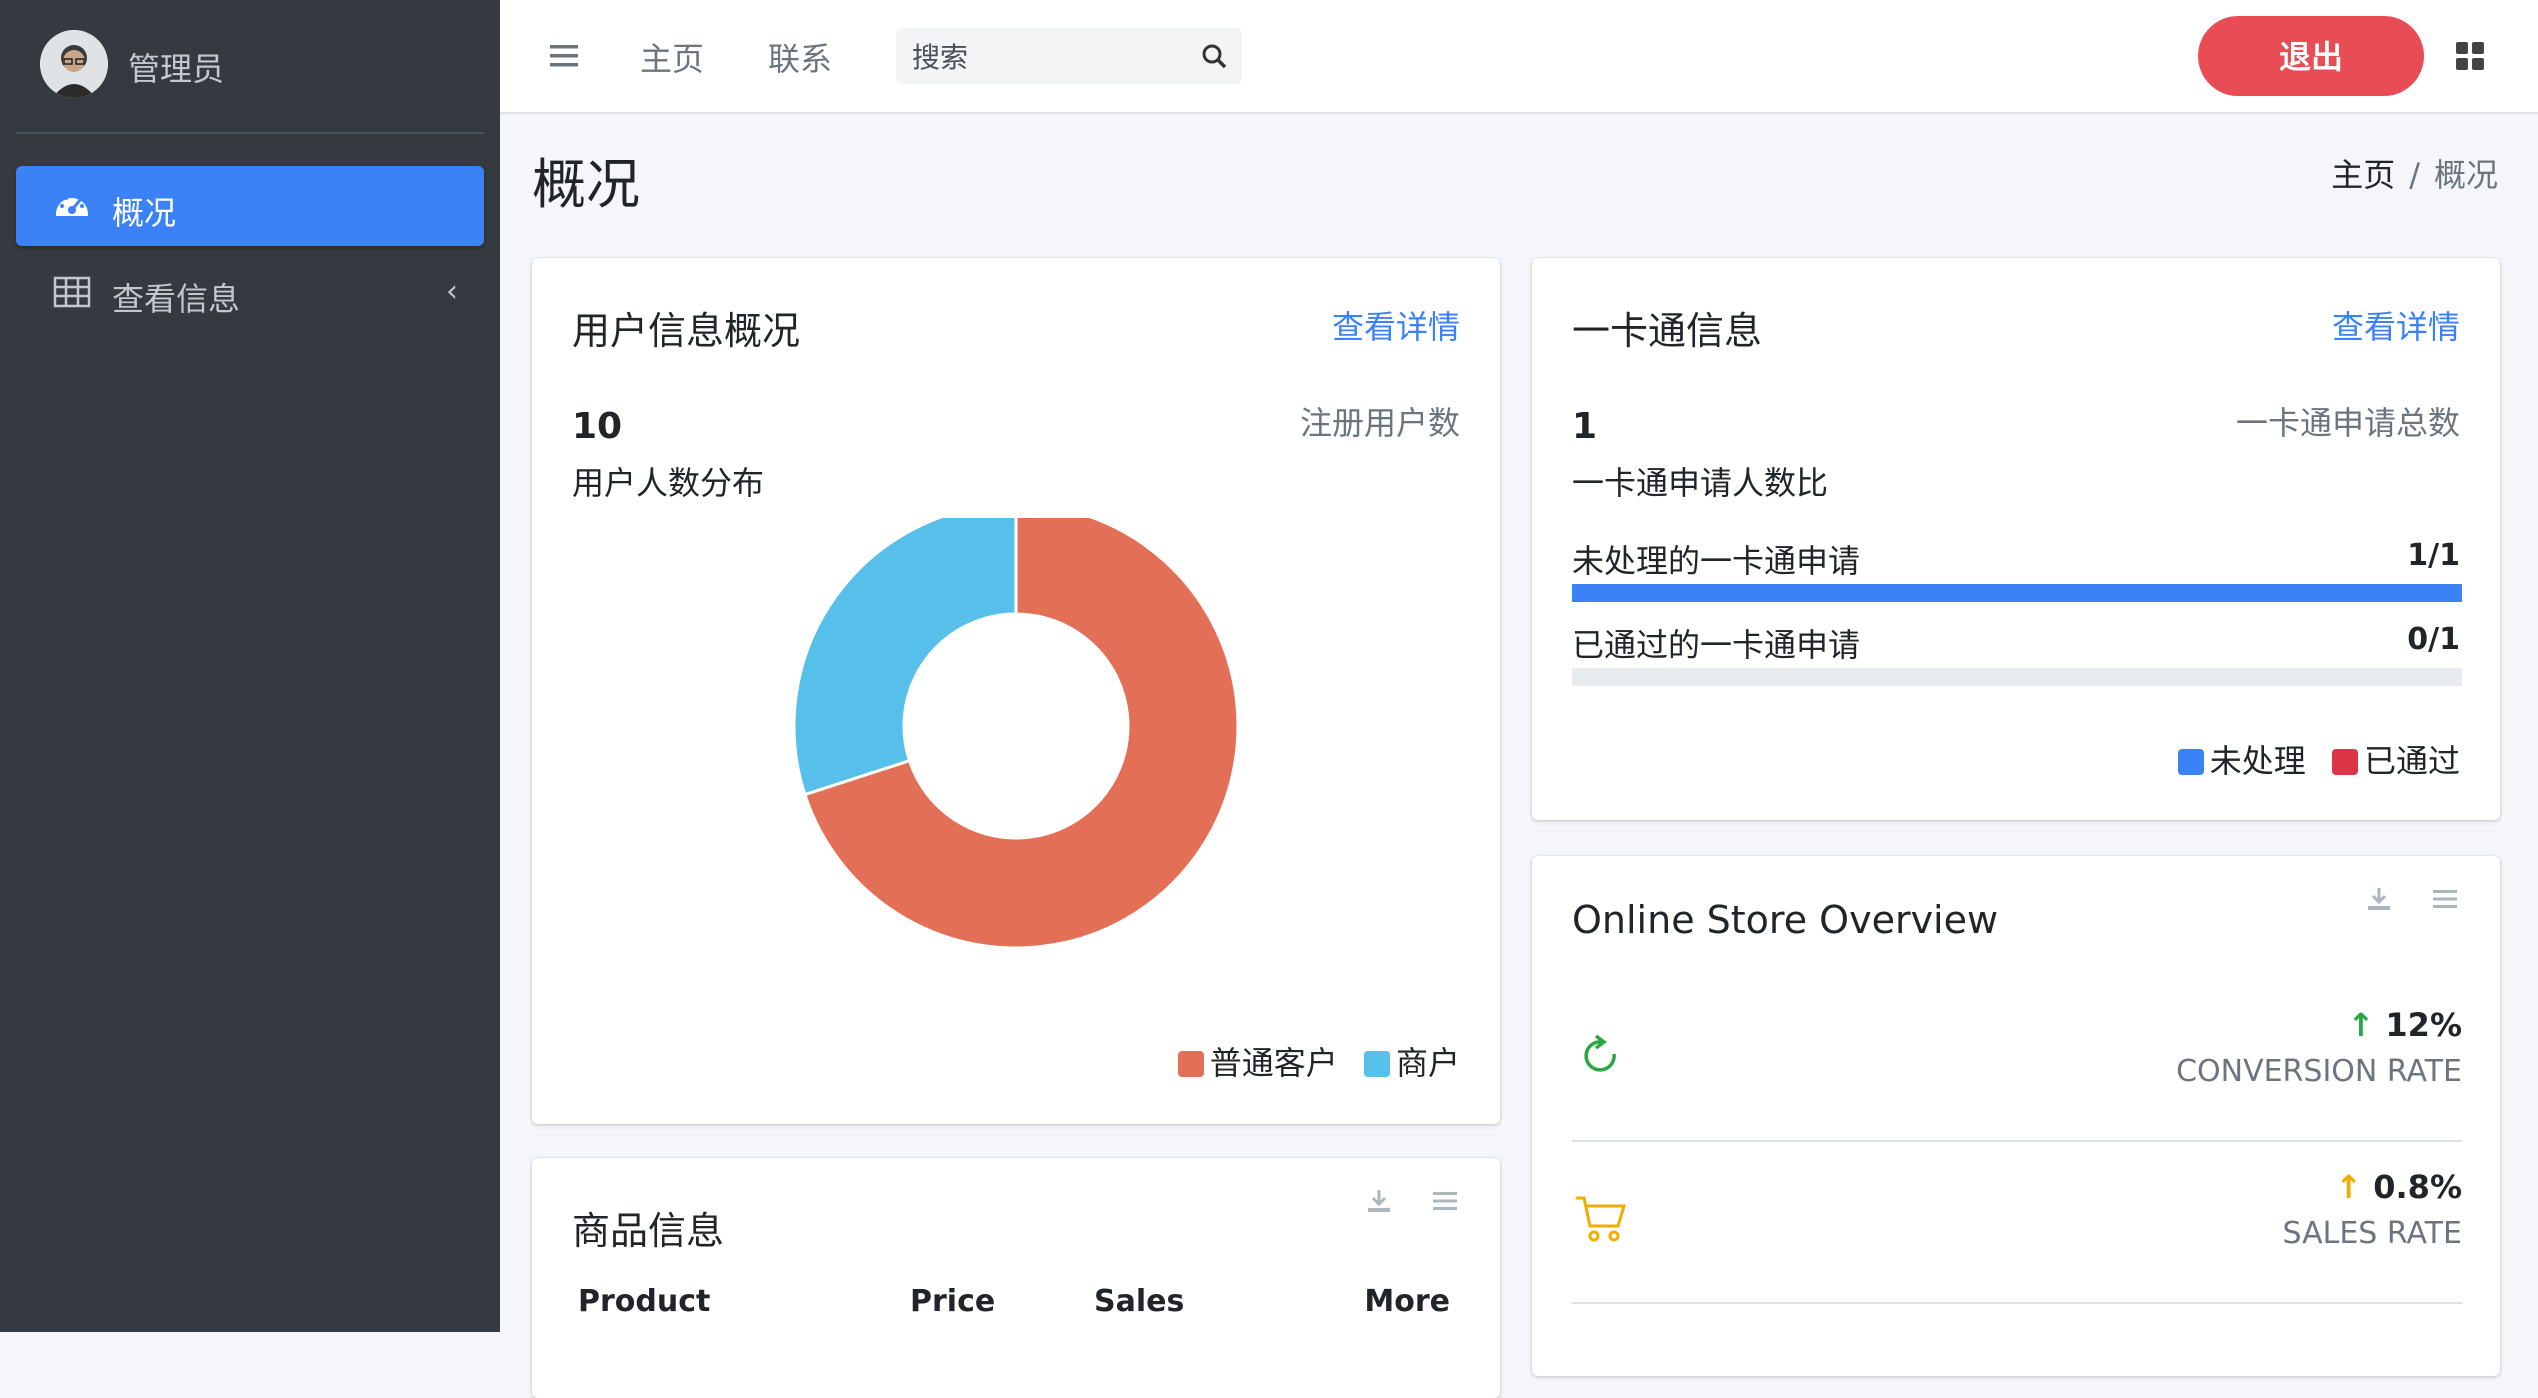 This screenshot has width=2538, height=1398. Describe the element at coordinates (644, 1301) in the screenshot. I see `column-header-product: Product` at that location.